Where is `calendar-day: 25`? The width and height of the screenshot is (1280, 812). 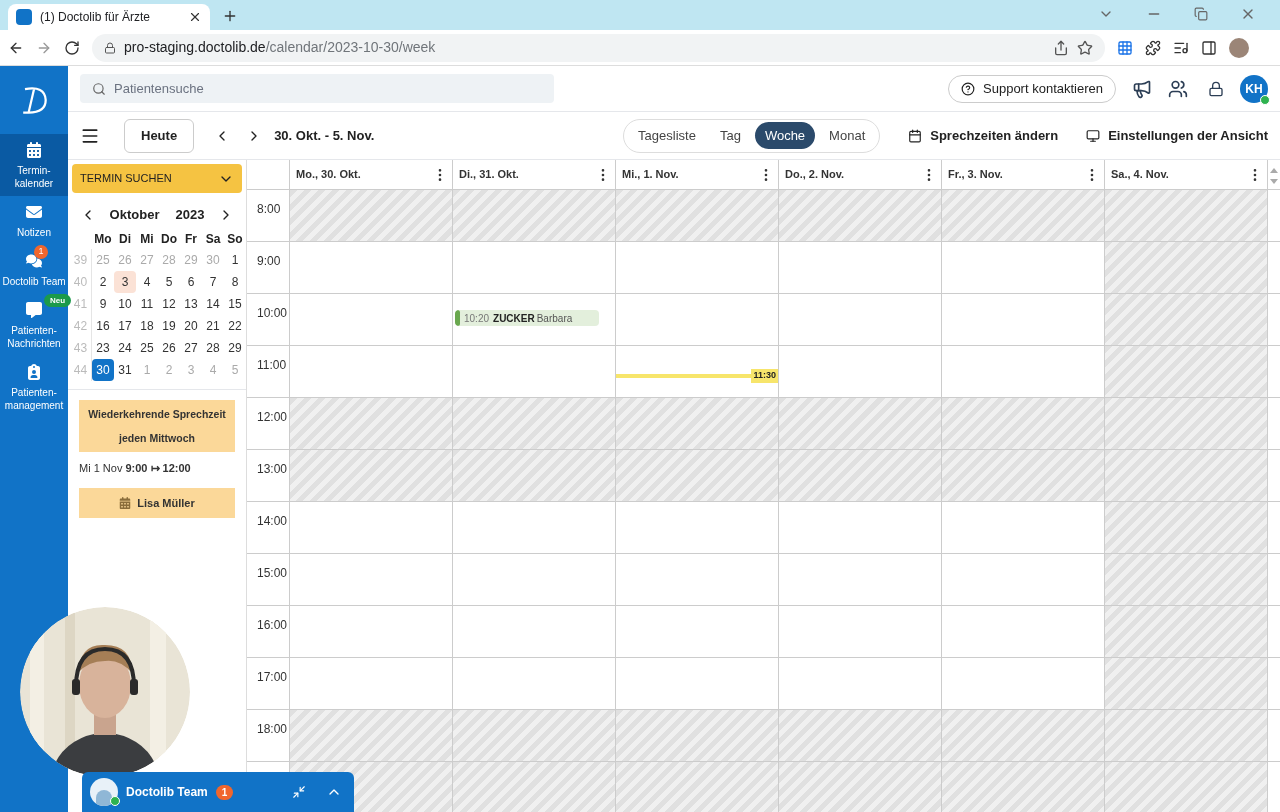
calendar-day: 25 is located at coordinates (147, 347).